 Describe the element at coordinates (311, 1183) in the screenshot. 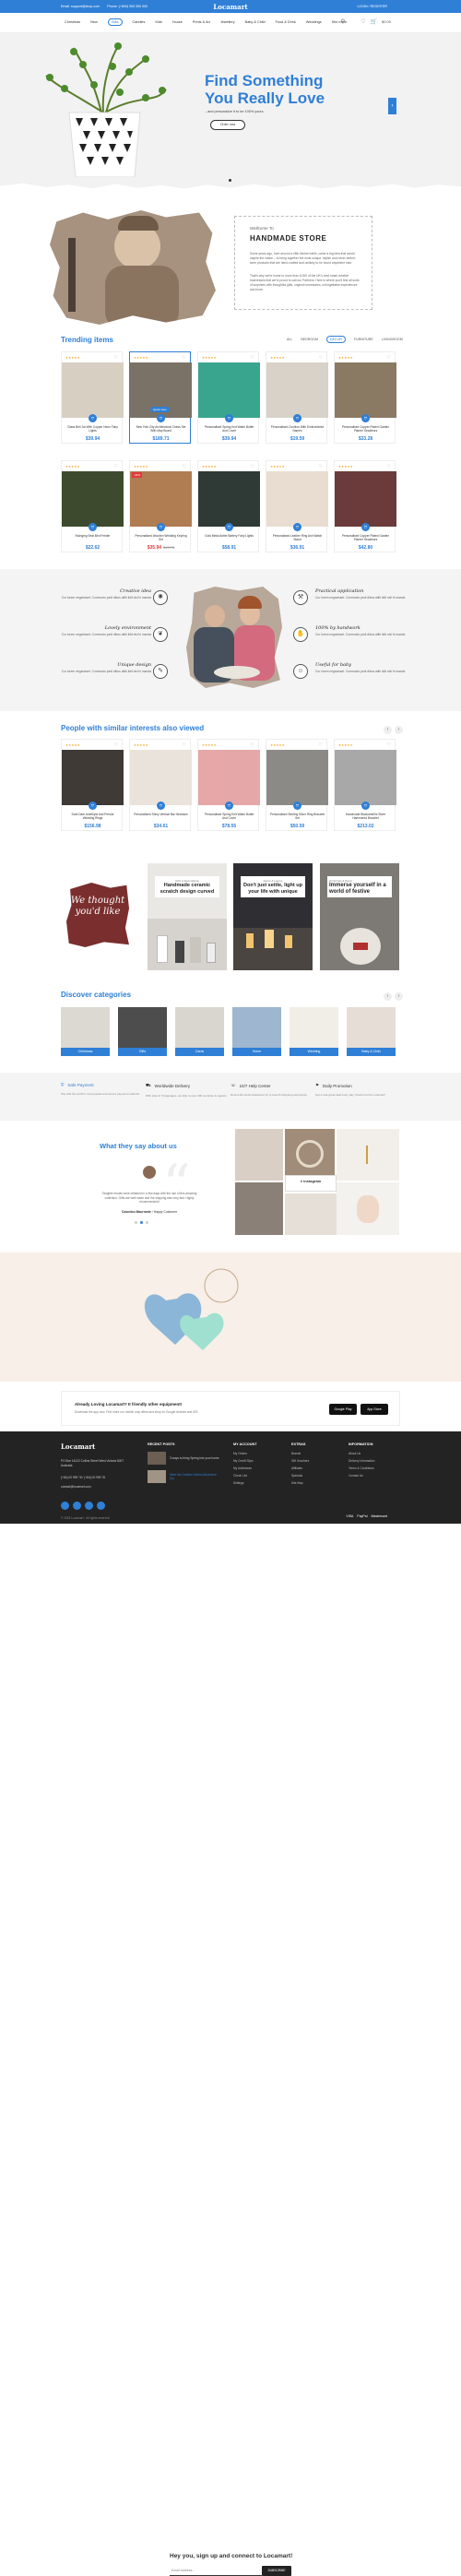

I see `instagram-label-box: # instagram` at that location.